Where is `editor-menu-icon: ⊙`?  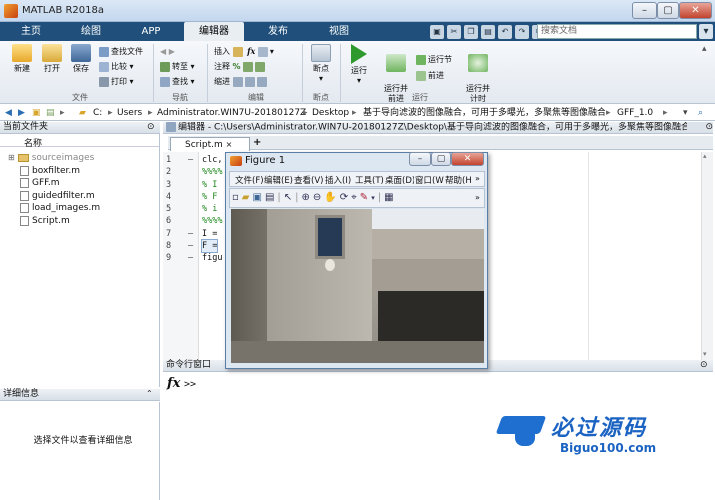 editor-menu-icon: ⊙ is located at coordinates (700, 127).